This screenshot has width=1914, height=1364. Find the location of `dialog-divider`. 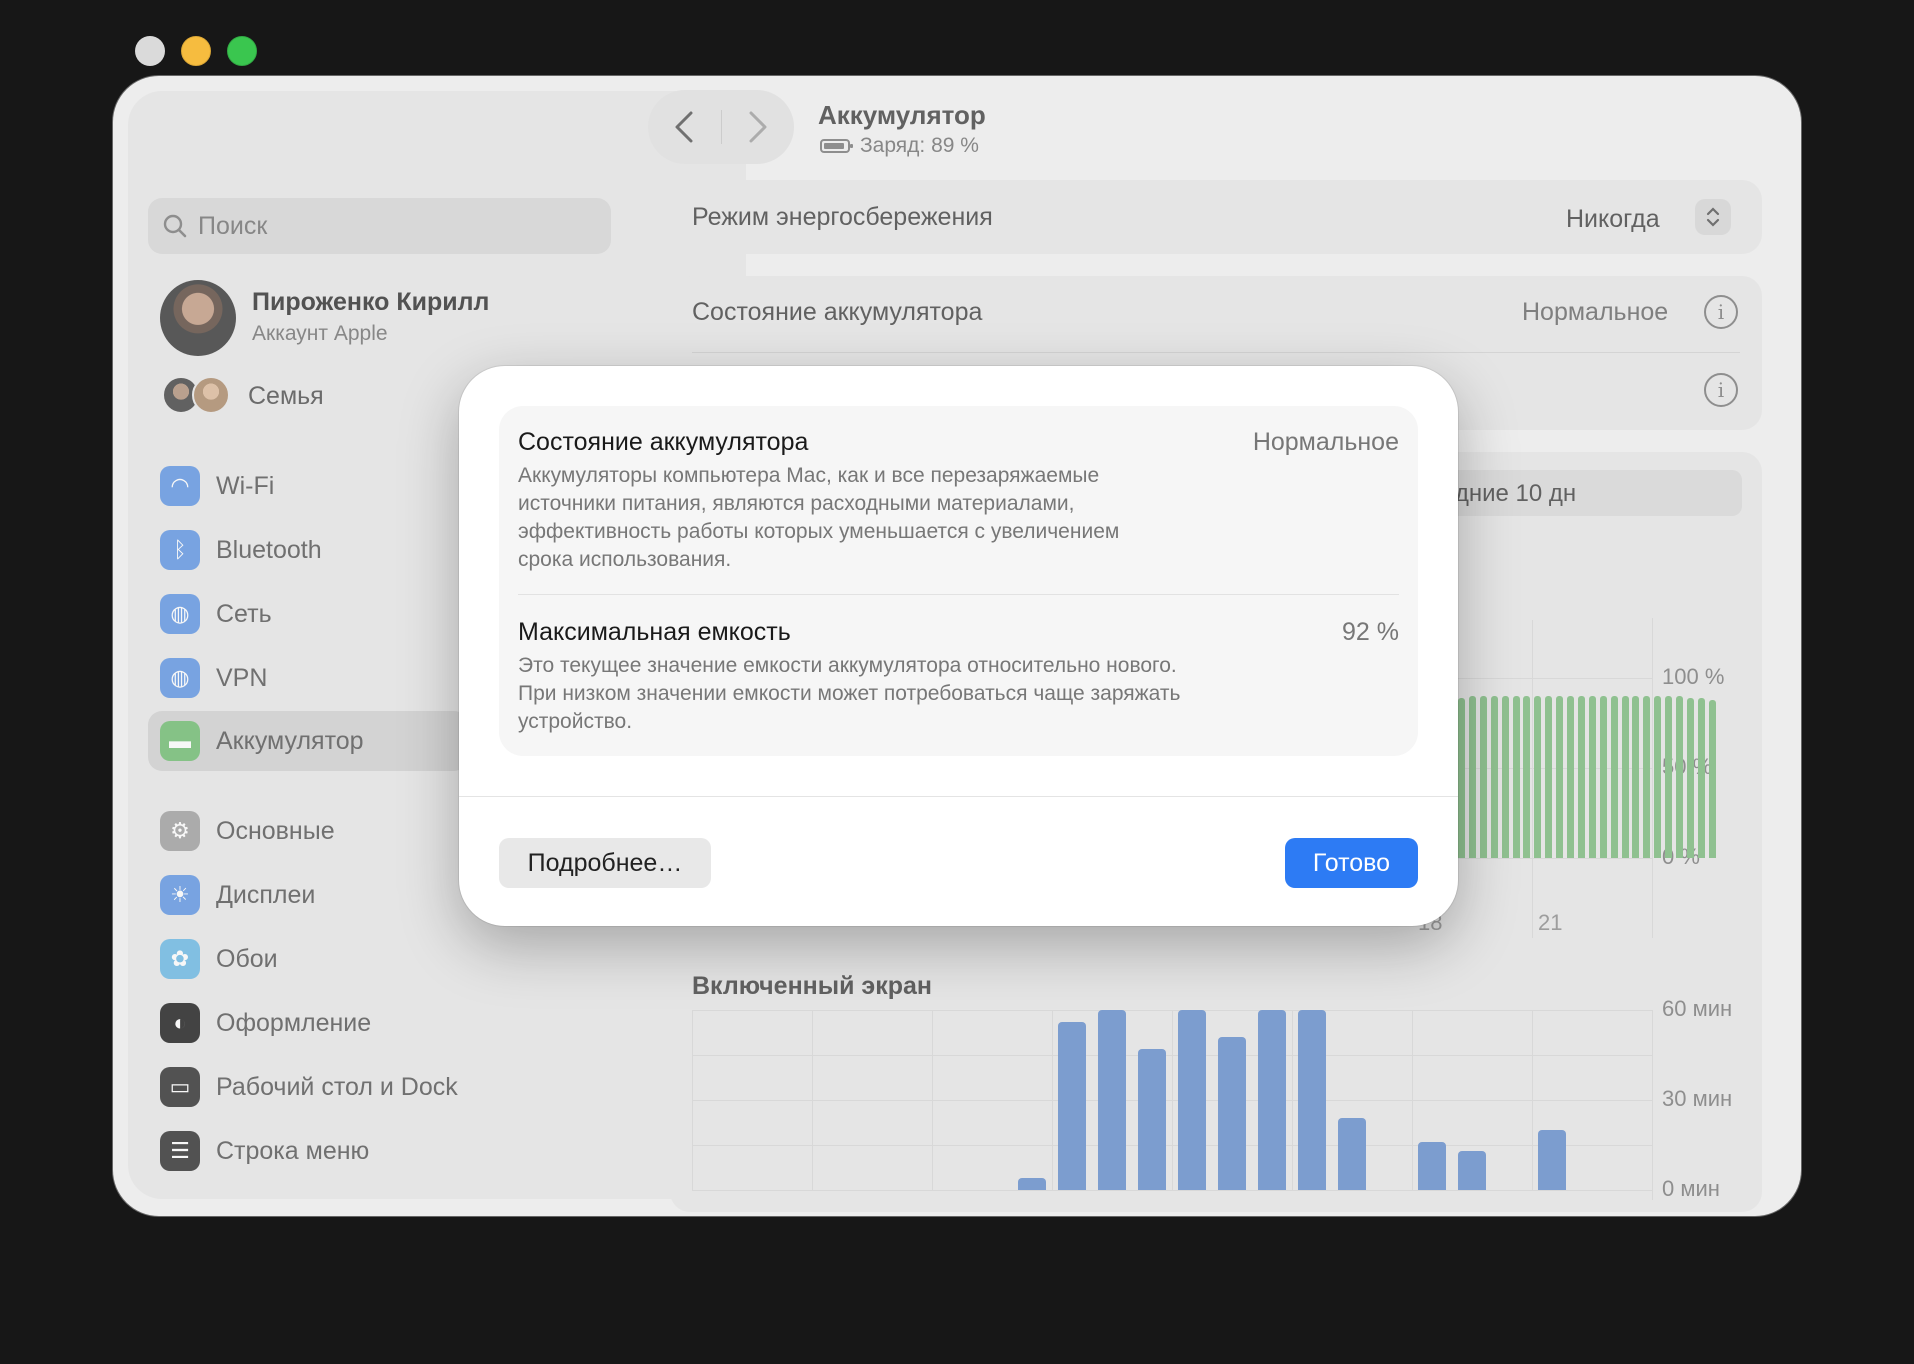

dialog-divider is located at coordinates (958, 594).